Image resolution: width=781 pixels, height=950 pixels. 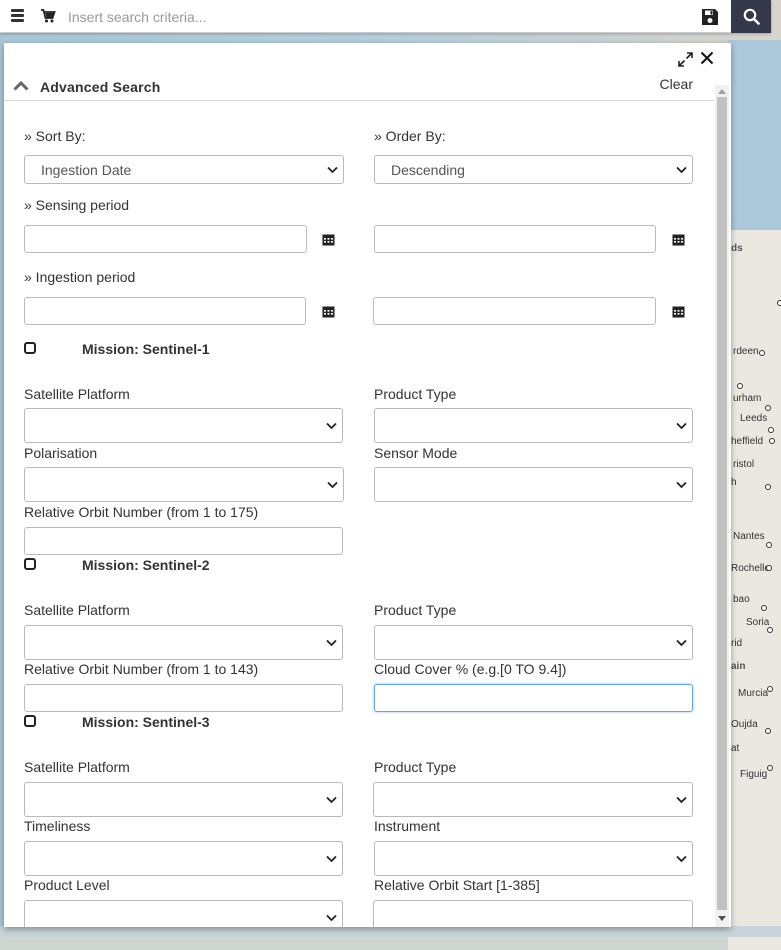 What do you see at coordinates (515, 239) in the screenshot?
I see `sensing-end-input` at bounding box center [515, 239].